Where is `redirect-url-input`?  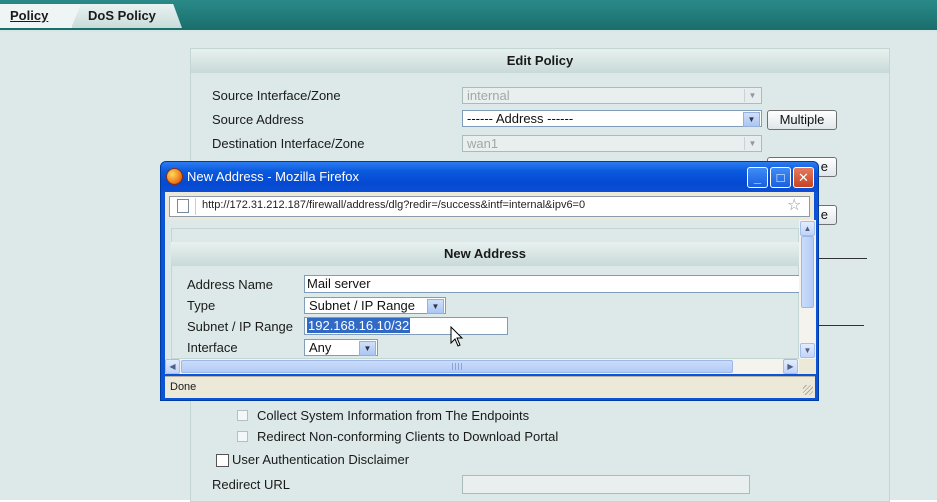 redirect-url-input is located at coordinates (606, 484).